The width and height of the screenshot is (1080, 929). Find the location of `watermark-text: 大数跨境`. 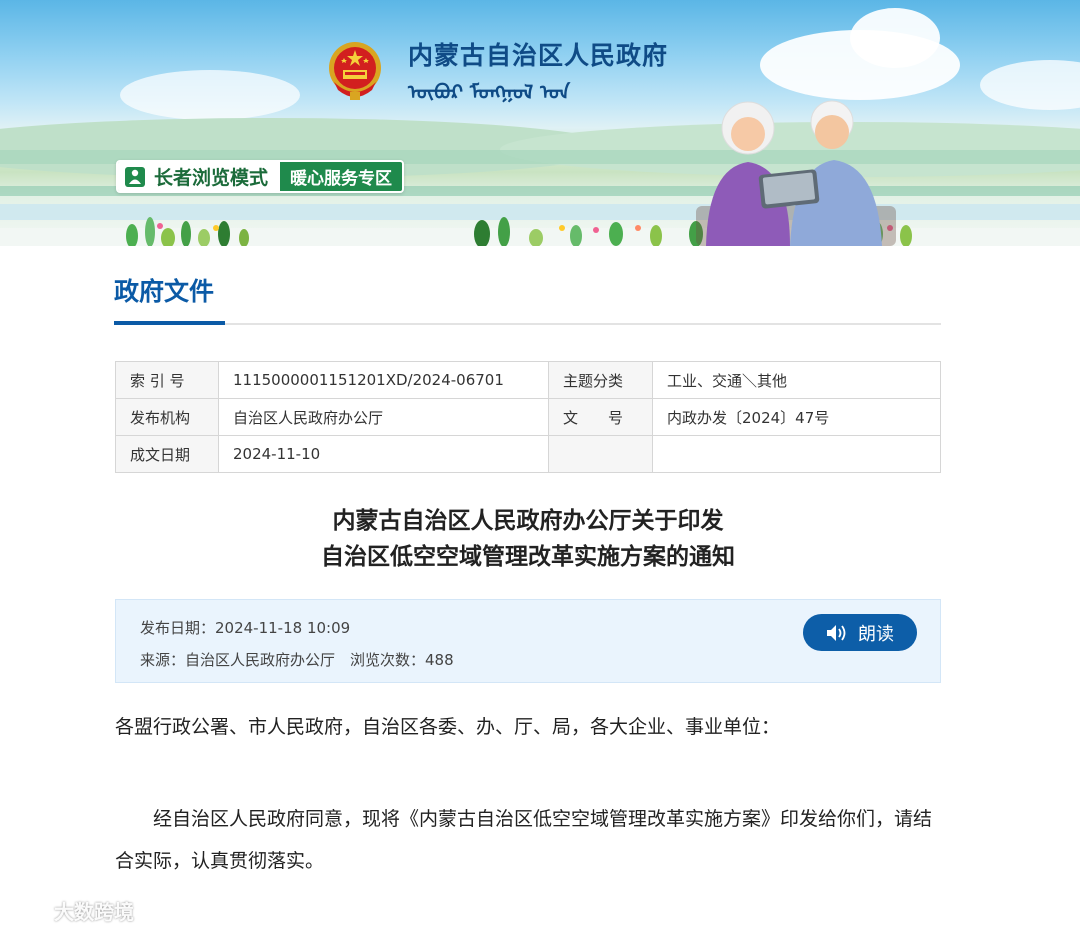

watermark-text: 大数跨境 is located at coordinates (94, 912).